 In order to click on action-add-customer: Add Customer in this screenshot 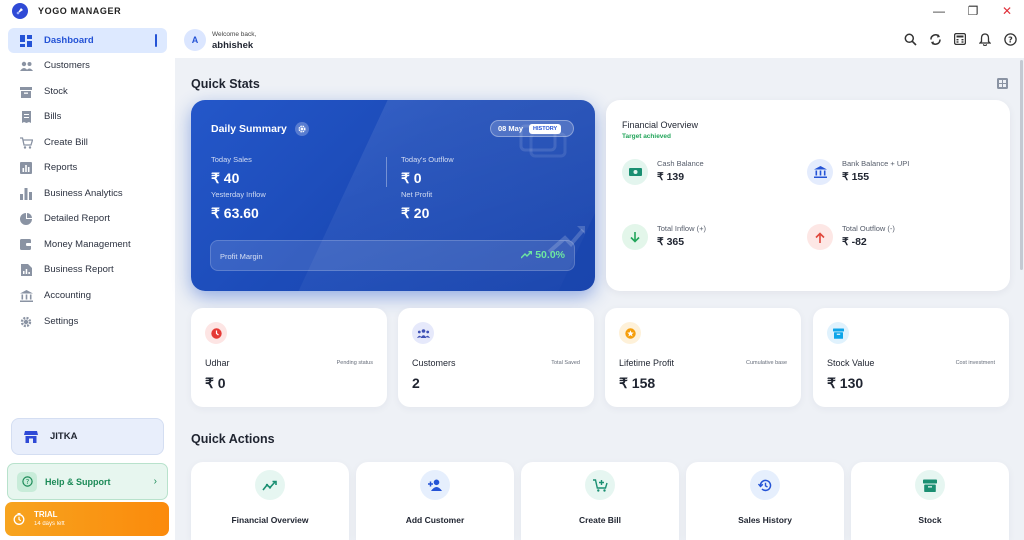, I will do `click(435, 501)`.